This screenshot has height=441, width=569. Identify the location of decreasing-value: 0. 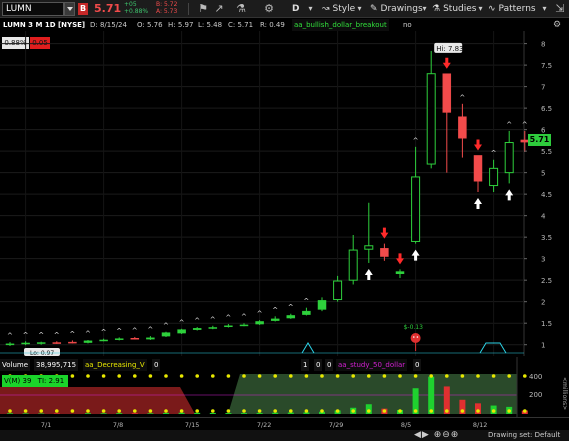
(156, 365).